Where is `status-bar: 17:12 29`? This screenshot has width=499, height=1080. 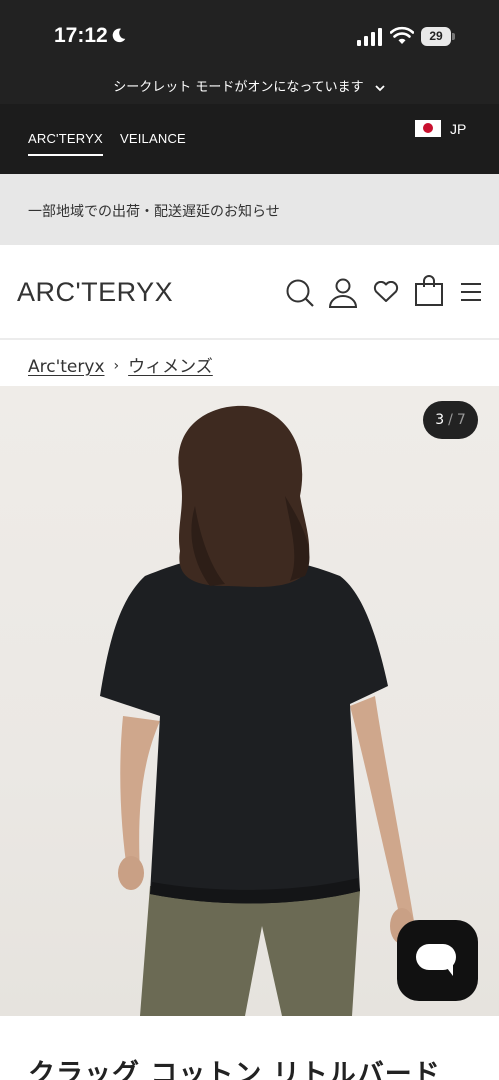 status-bar: 17:12 29 is located at coordinates (249, 36).